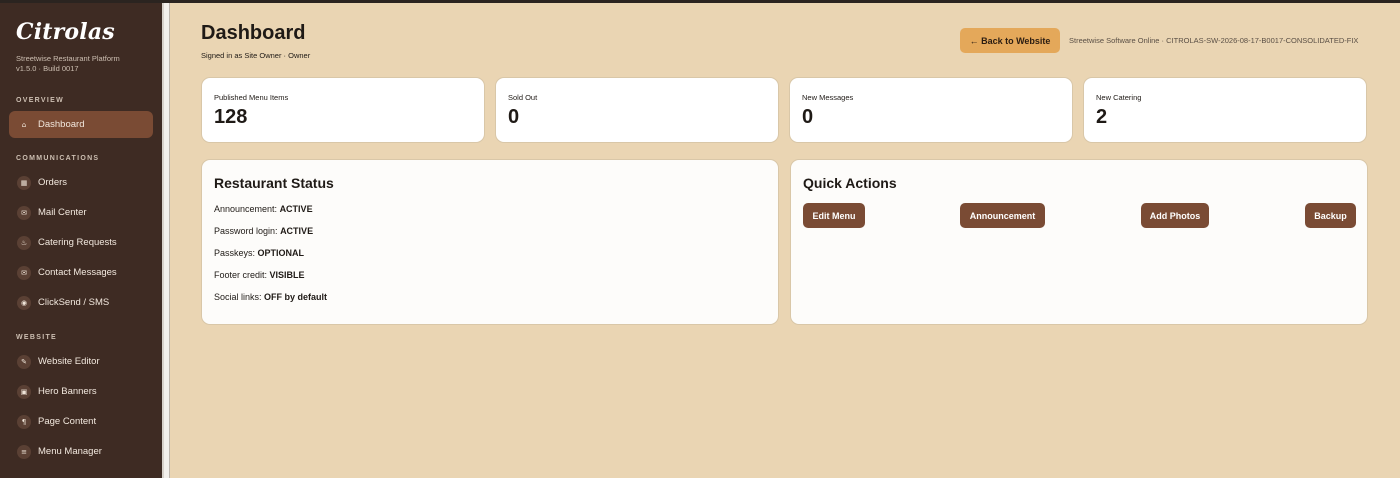 This screenshot has height=478, width=1400. I want to click on list-icon: ≡, so click(24, 451).